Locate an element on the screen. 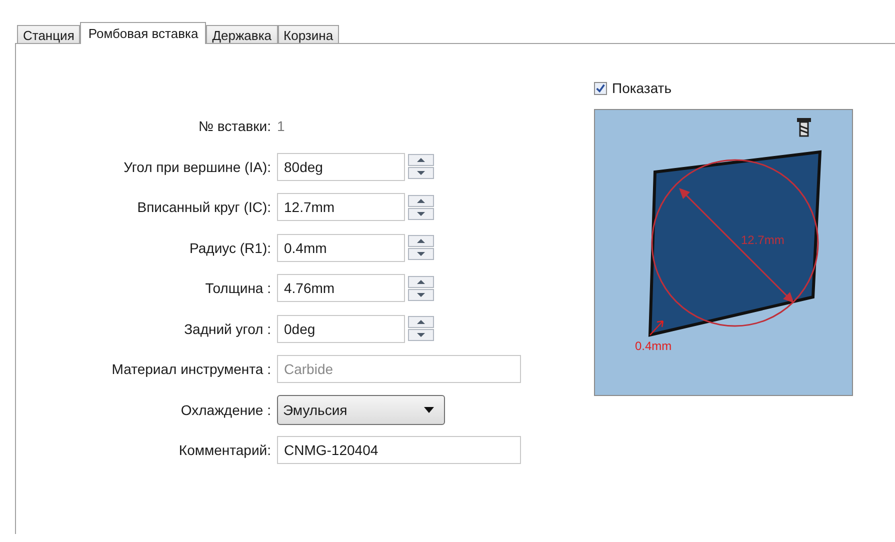  insert-number: 1 is located at coordinates (281, 126).